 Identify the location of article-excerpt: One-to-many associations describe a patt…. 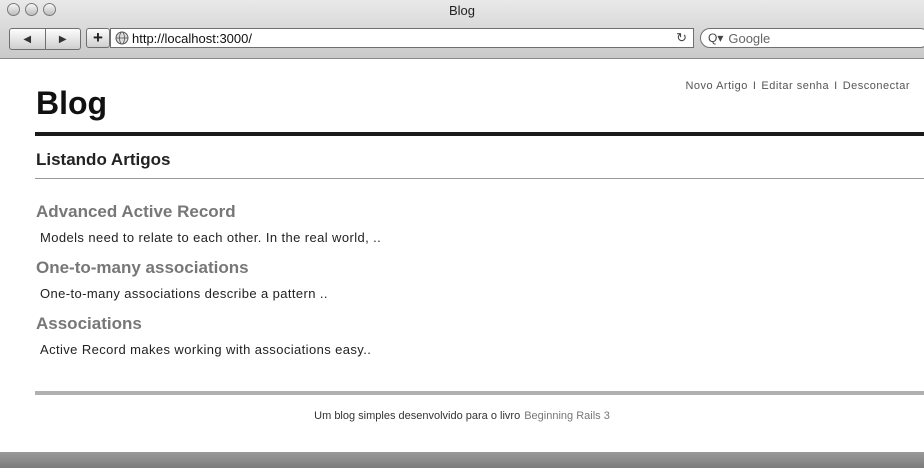
(184, 293).